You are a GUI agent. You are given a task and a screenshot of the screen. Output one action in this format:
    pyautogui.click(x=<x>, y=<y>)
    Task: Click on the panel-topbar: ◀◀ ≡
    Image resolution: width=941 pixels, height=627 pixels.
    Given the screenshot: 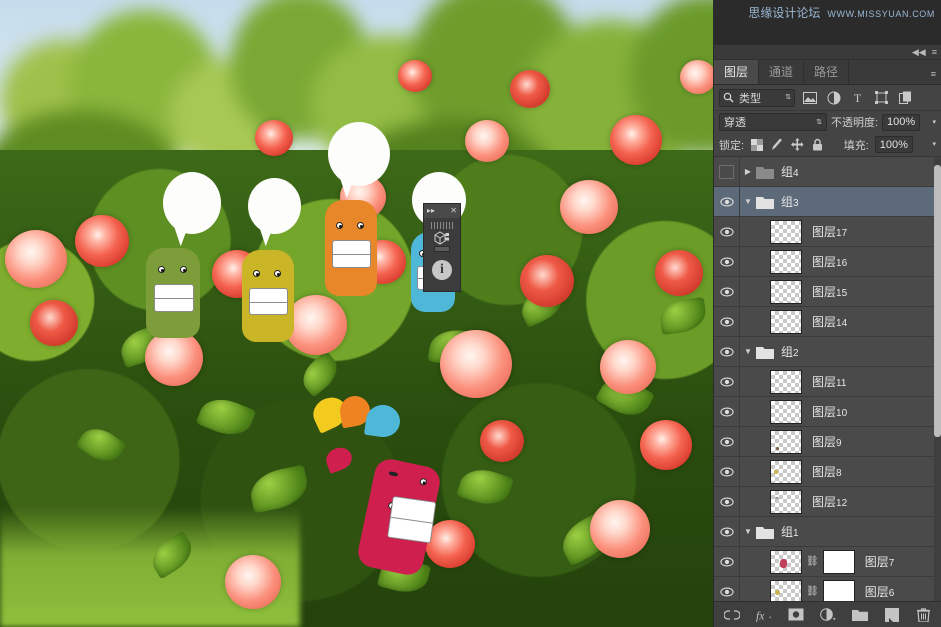 What is the action you would take?
    pyautogui.click(x=827, y=52)
    